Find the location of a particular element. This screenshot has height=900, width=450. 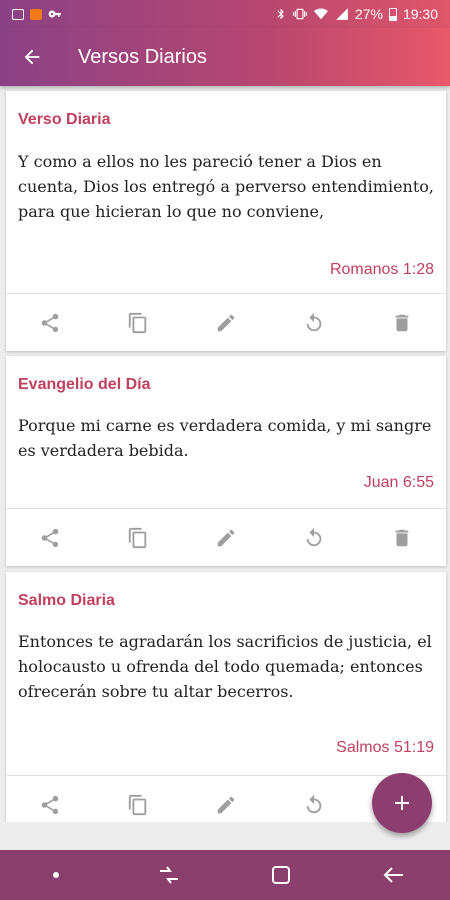

battery-percent: 27% is located at coordinates (368, 14).